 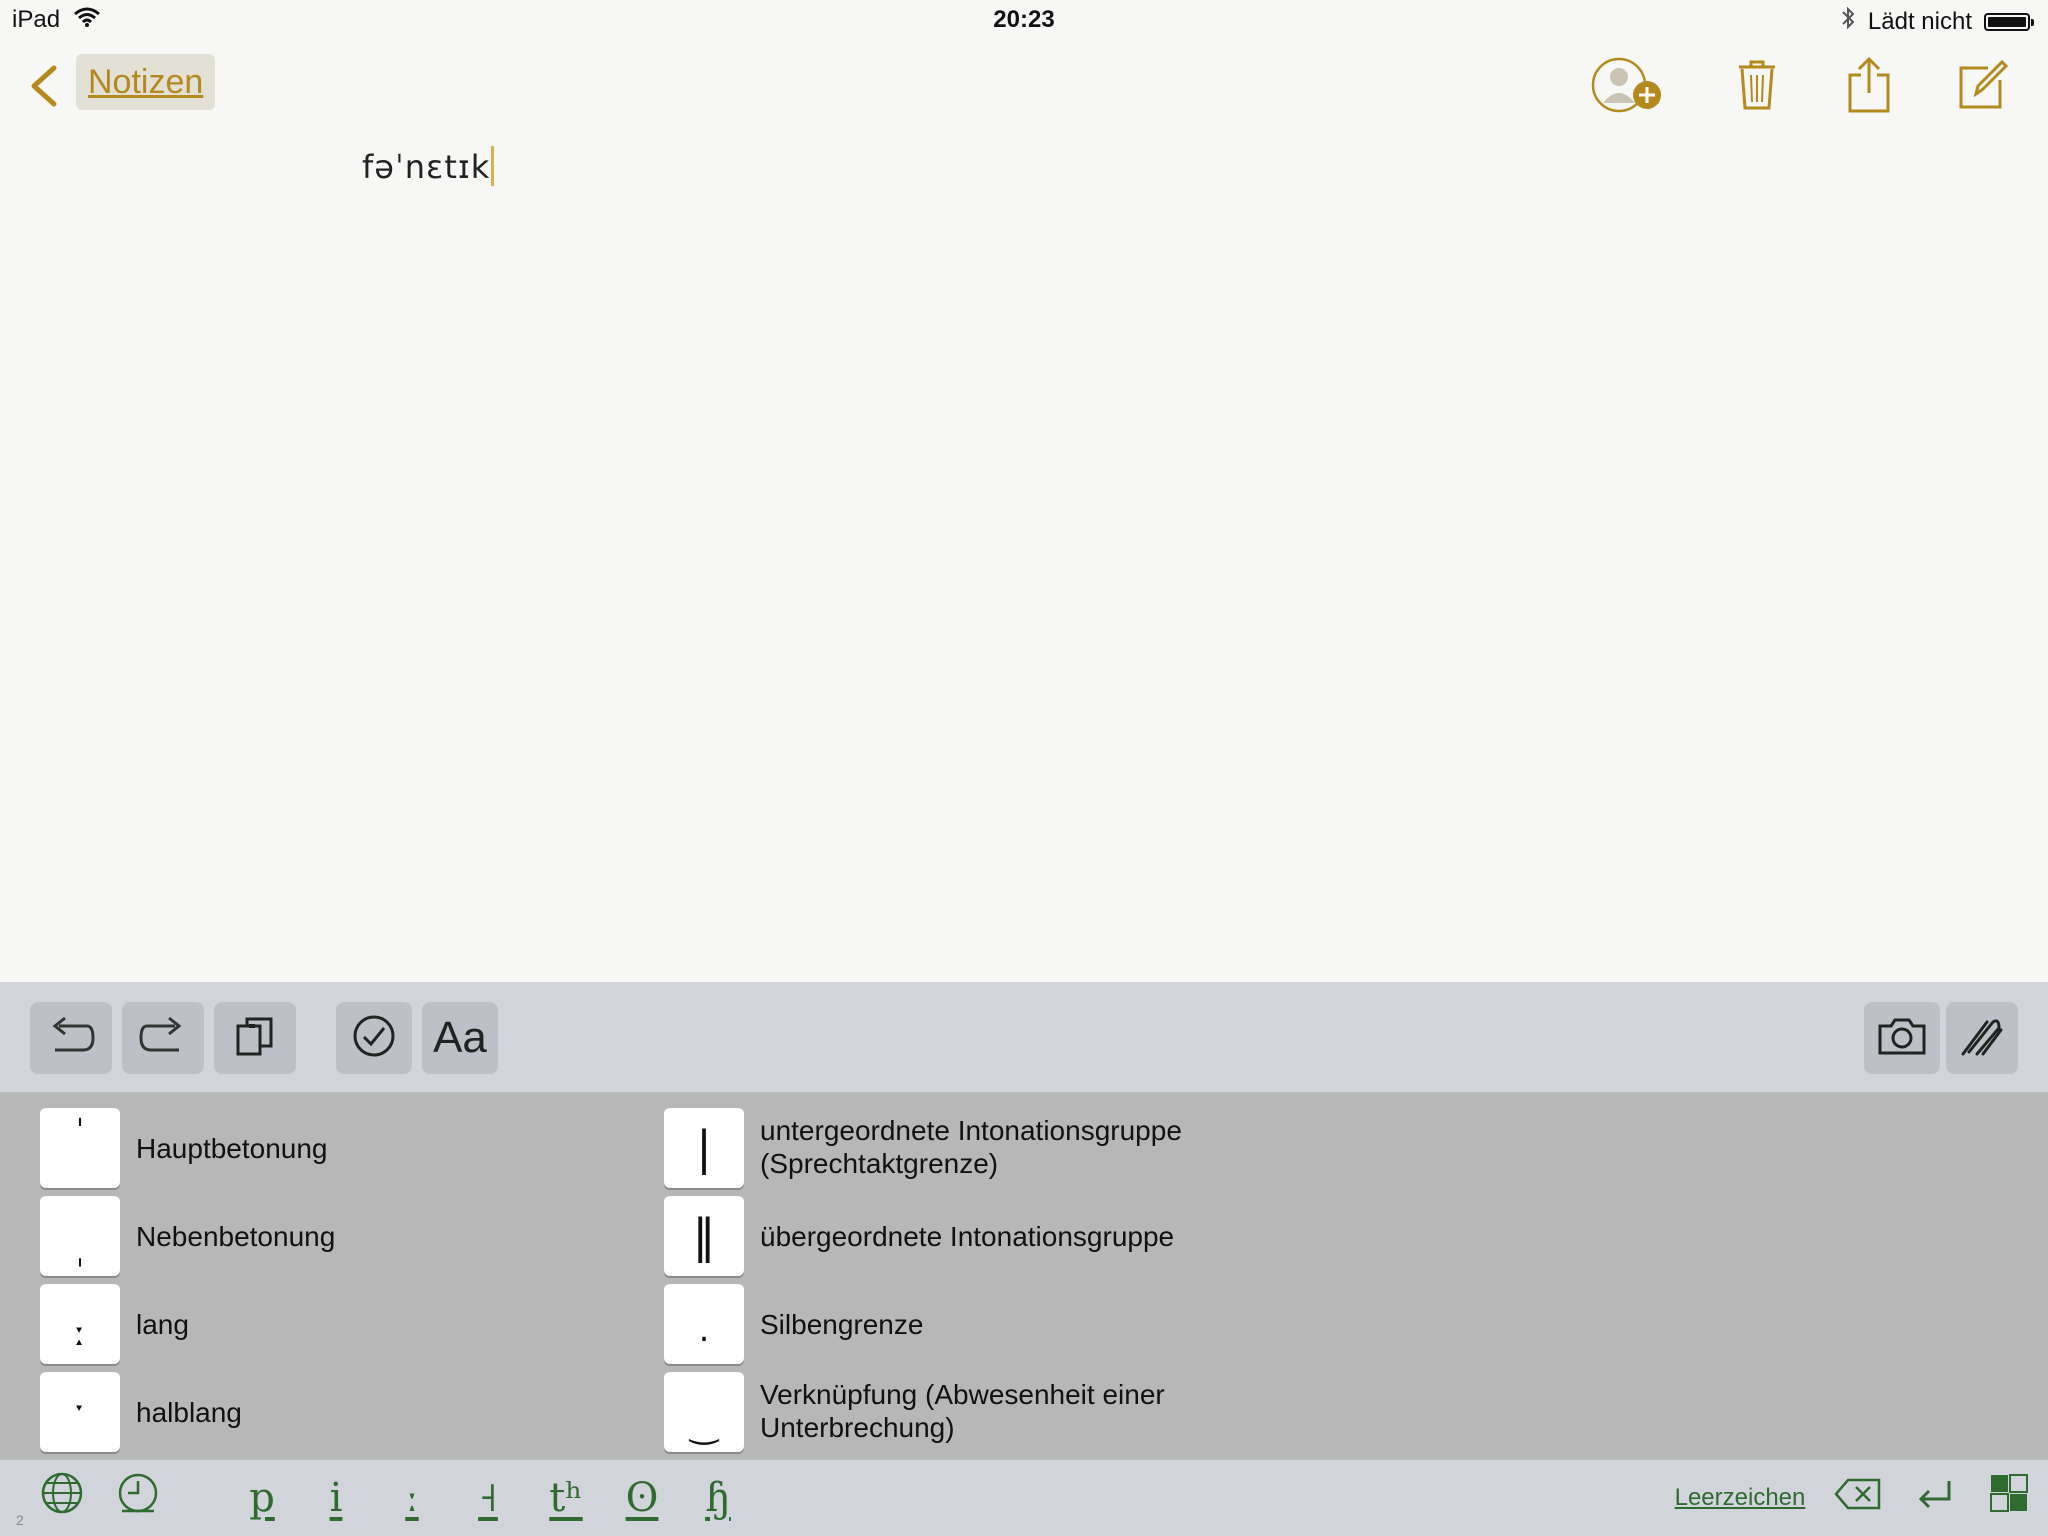 I want to click on category-tones-label: ˧, so click(x=488, y=1498).